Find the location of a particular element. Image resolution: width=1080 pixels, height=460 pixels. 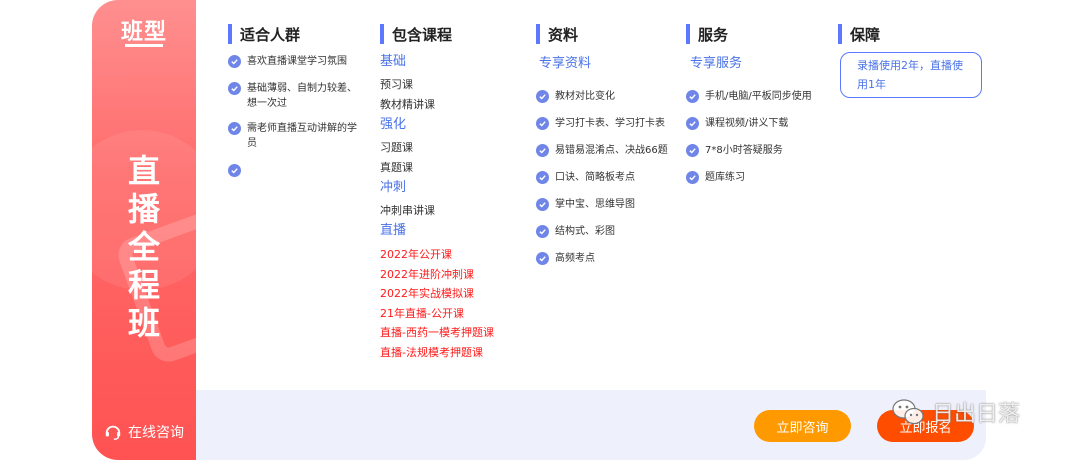

service-item-text: 课程视频/讲义下载 is located at coordinates (747, 123).